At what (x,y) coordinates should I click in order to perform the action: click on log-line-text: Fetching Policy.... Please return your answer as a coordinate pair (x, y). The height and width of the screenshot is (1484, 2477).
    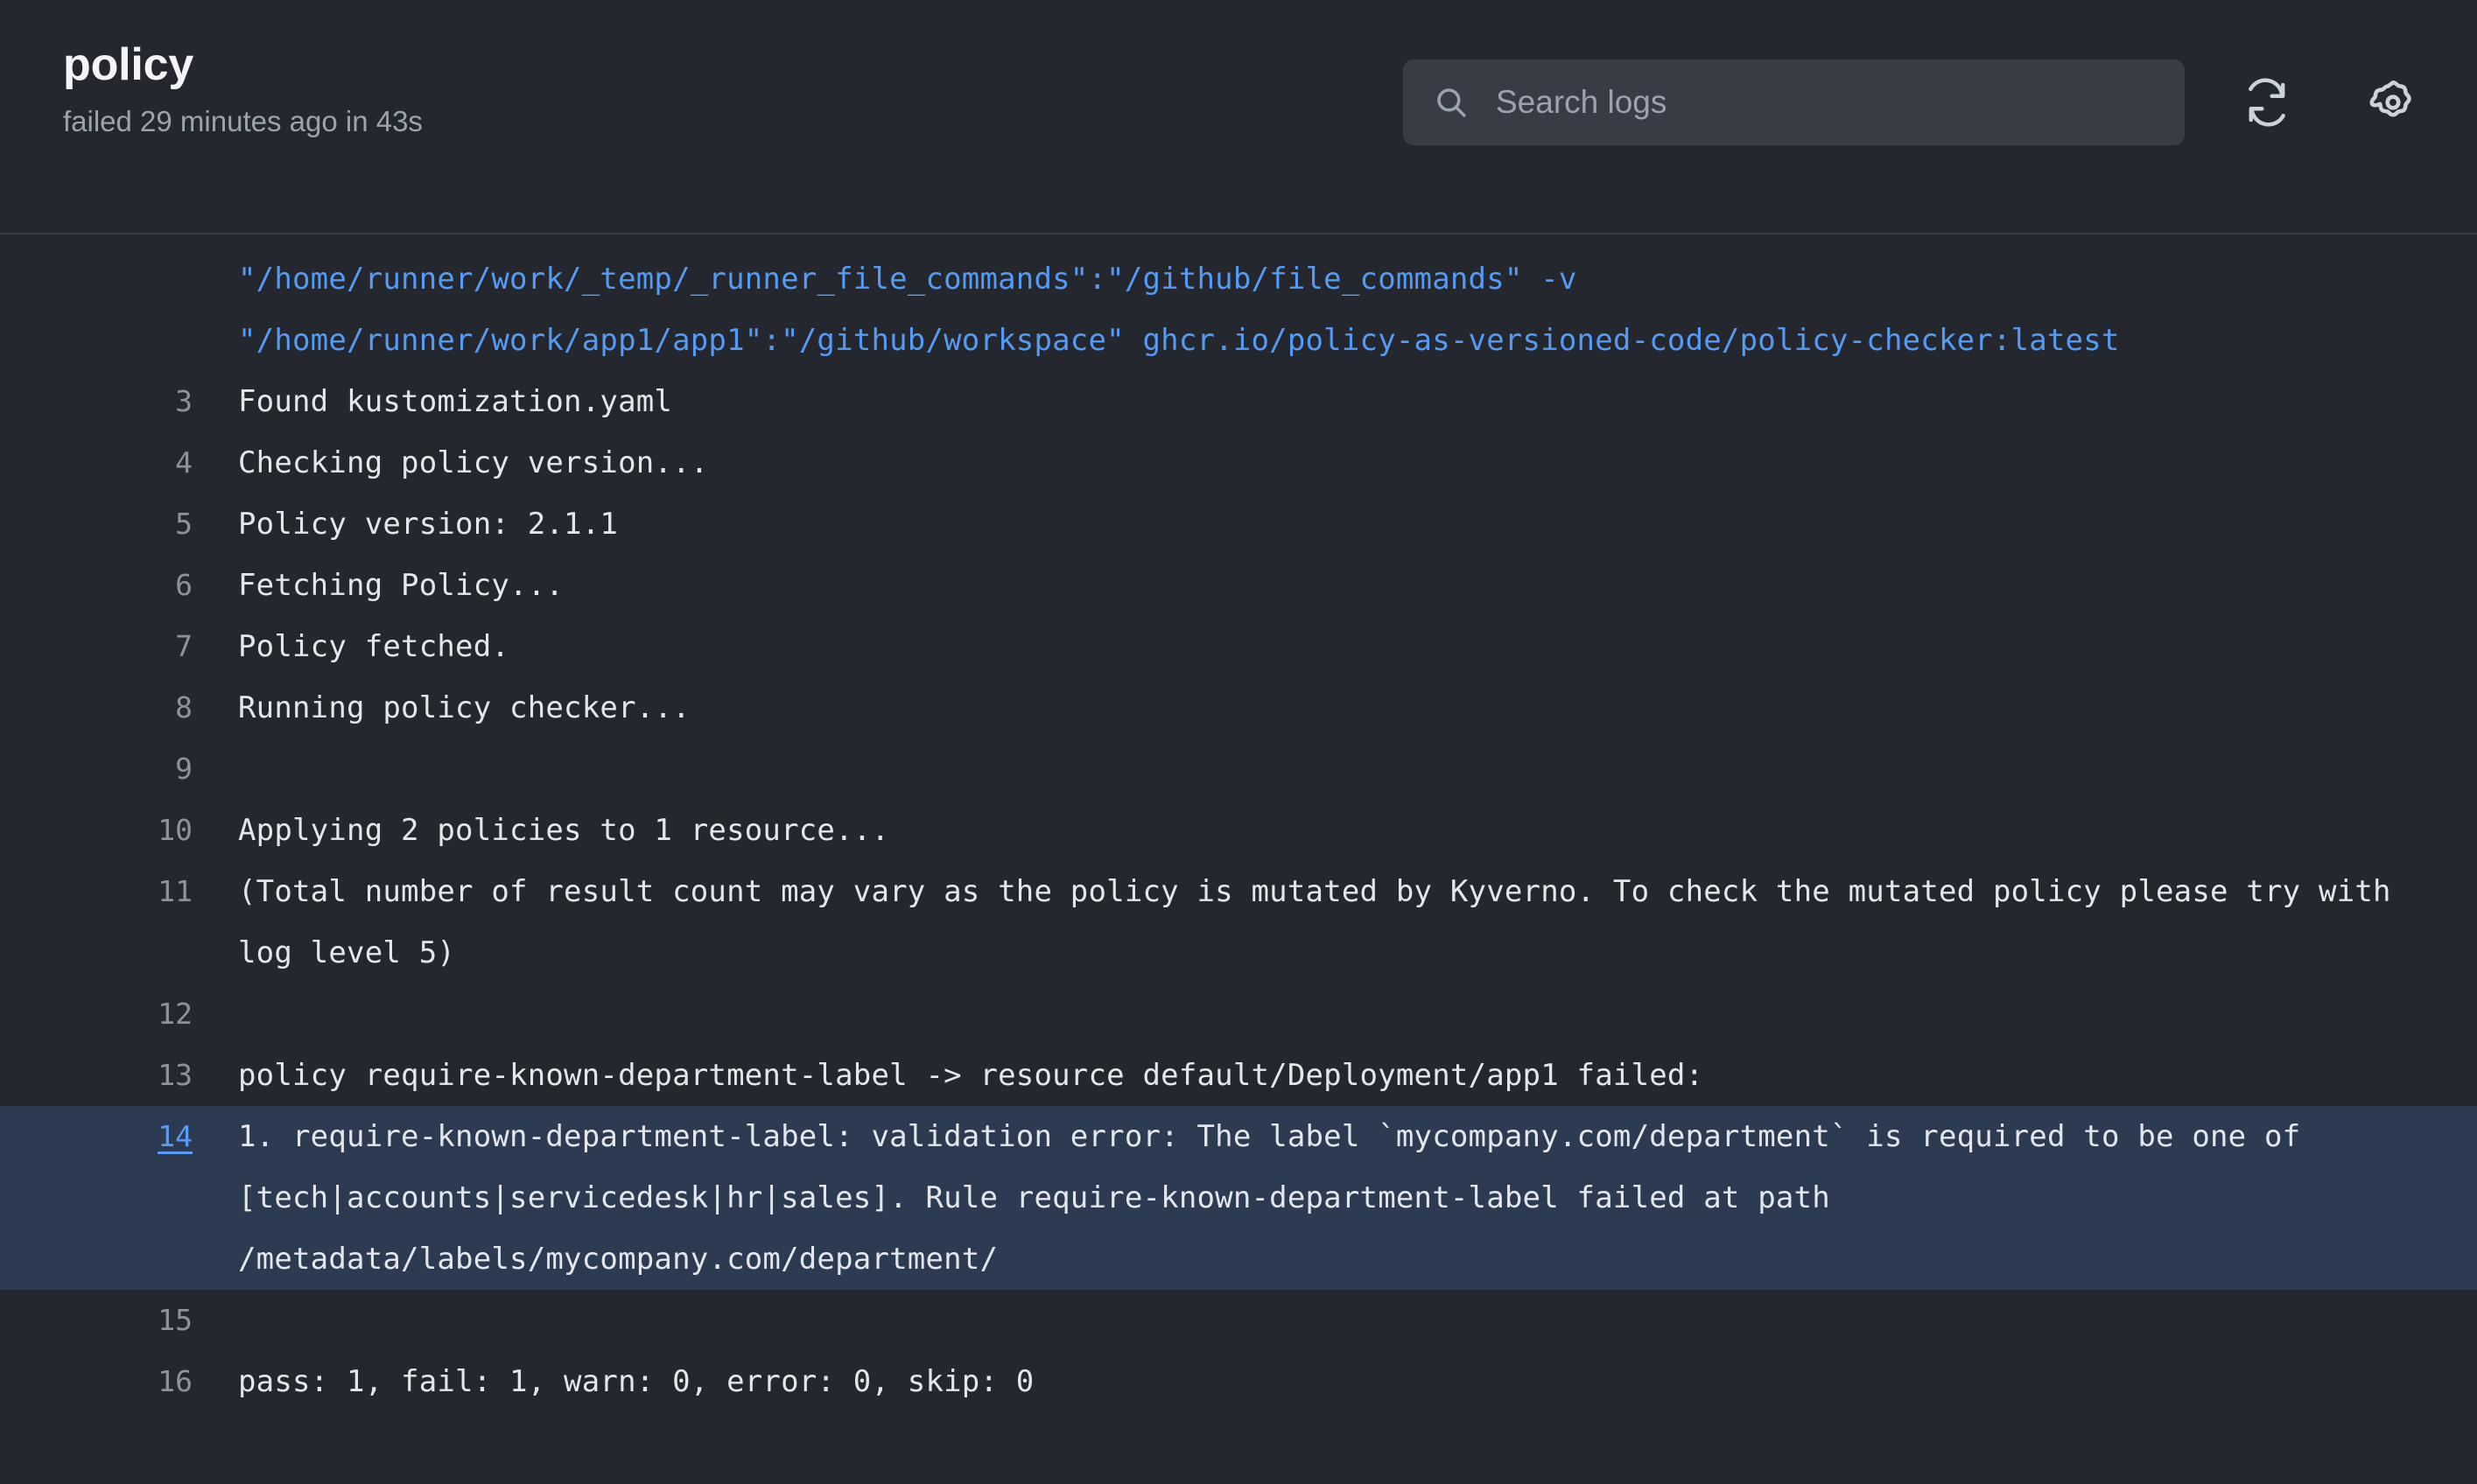
    Looking at the image, I should click on (401, 585).